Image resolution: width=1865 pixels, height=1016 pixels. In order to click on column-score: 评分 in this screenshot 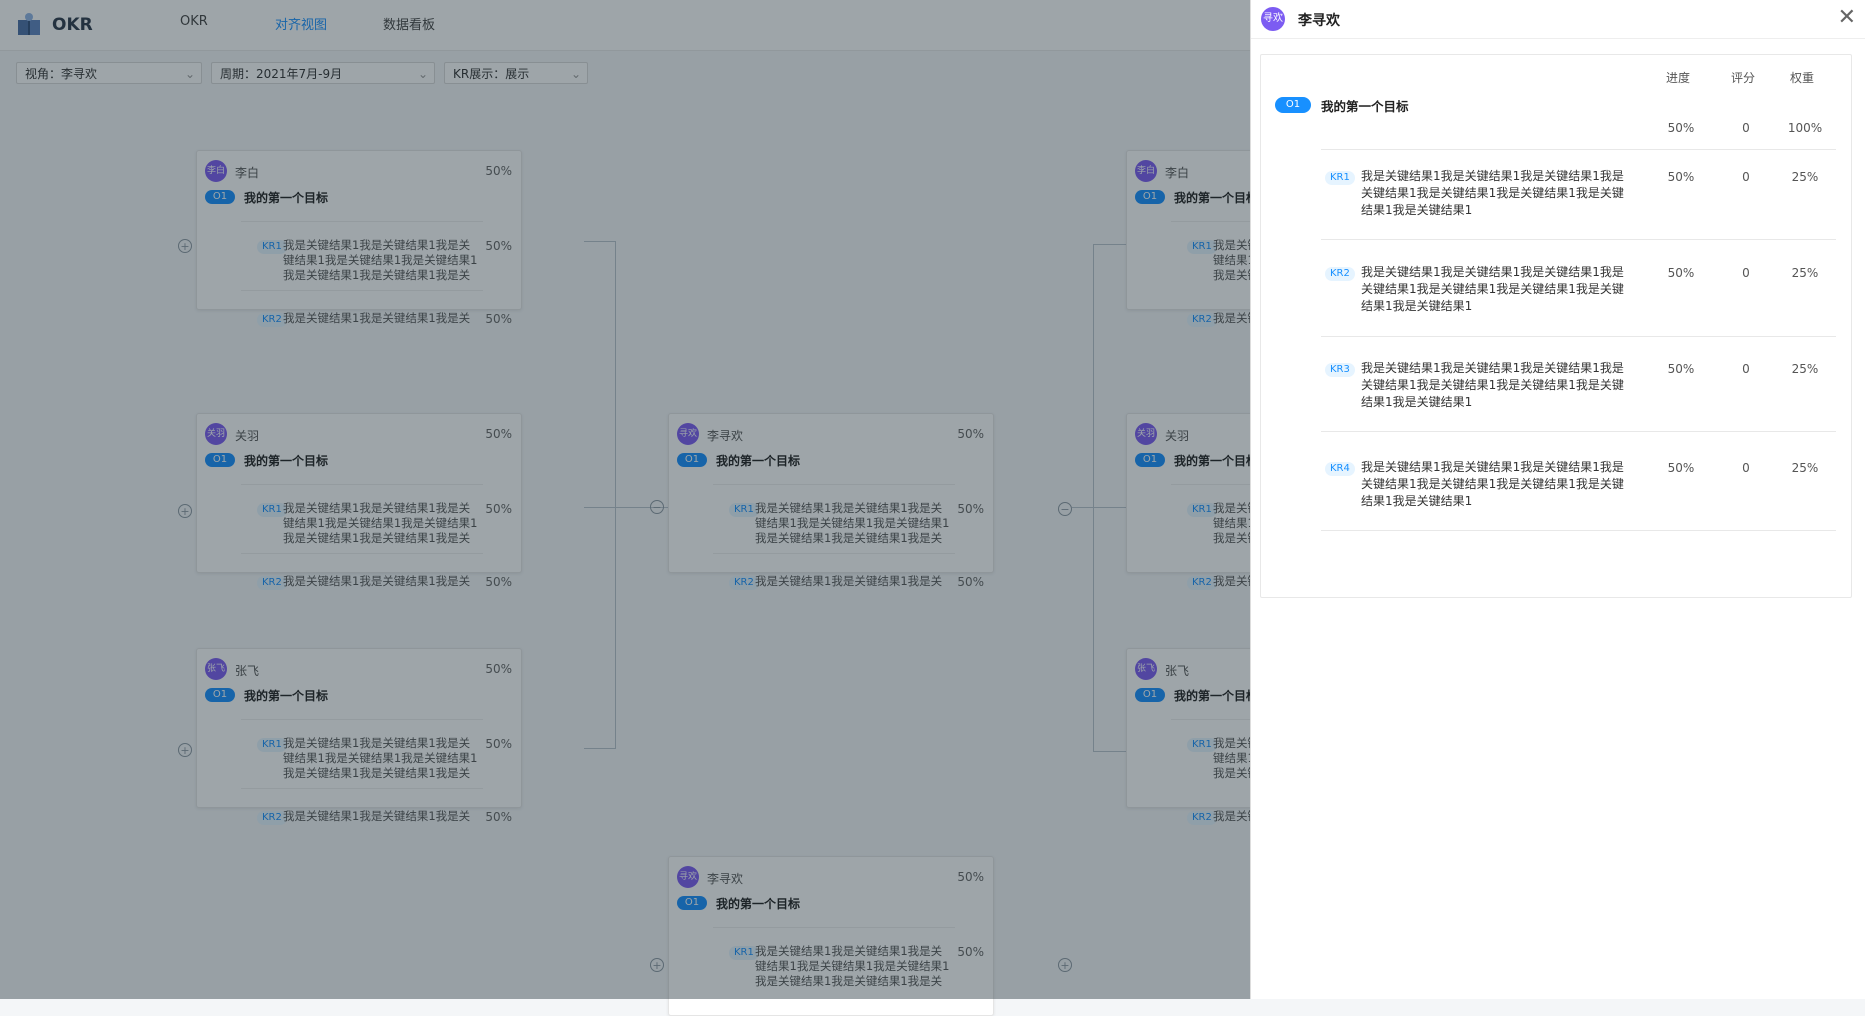, I will do `click(1743, 78)`.